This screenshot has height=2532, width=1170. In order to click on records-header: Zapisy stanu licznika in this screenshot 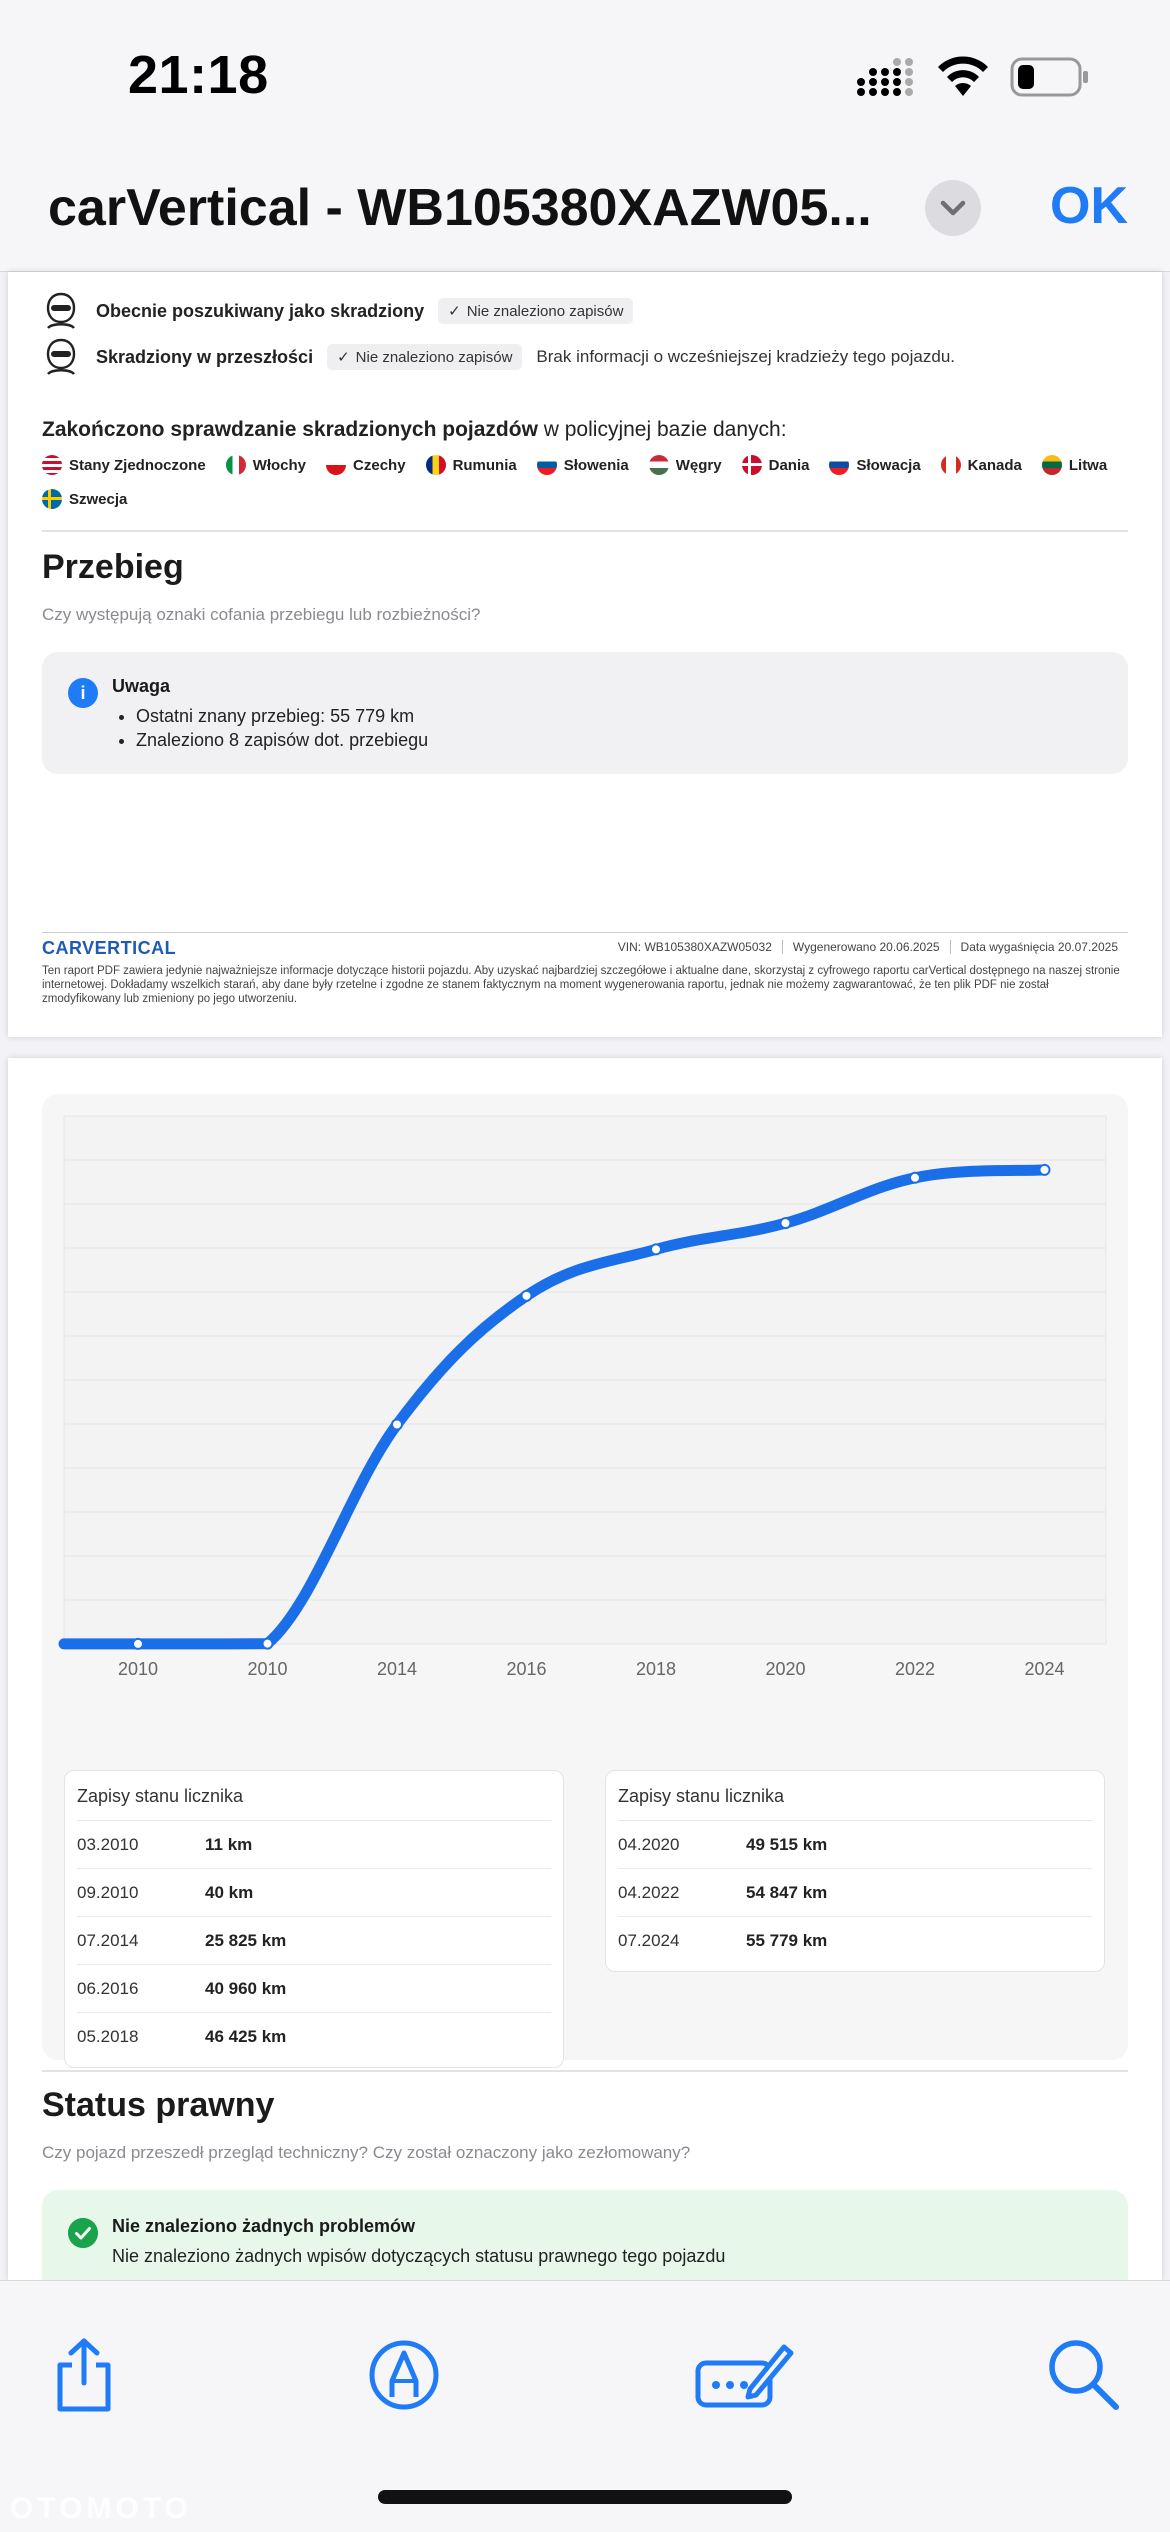, I will do `click(314, 1801)`.